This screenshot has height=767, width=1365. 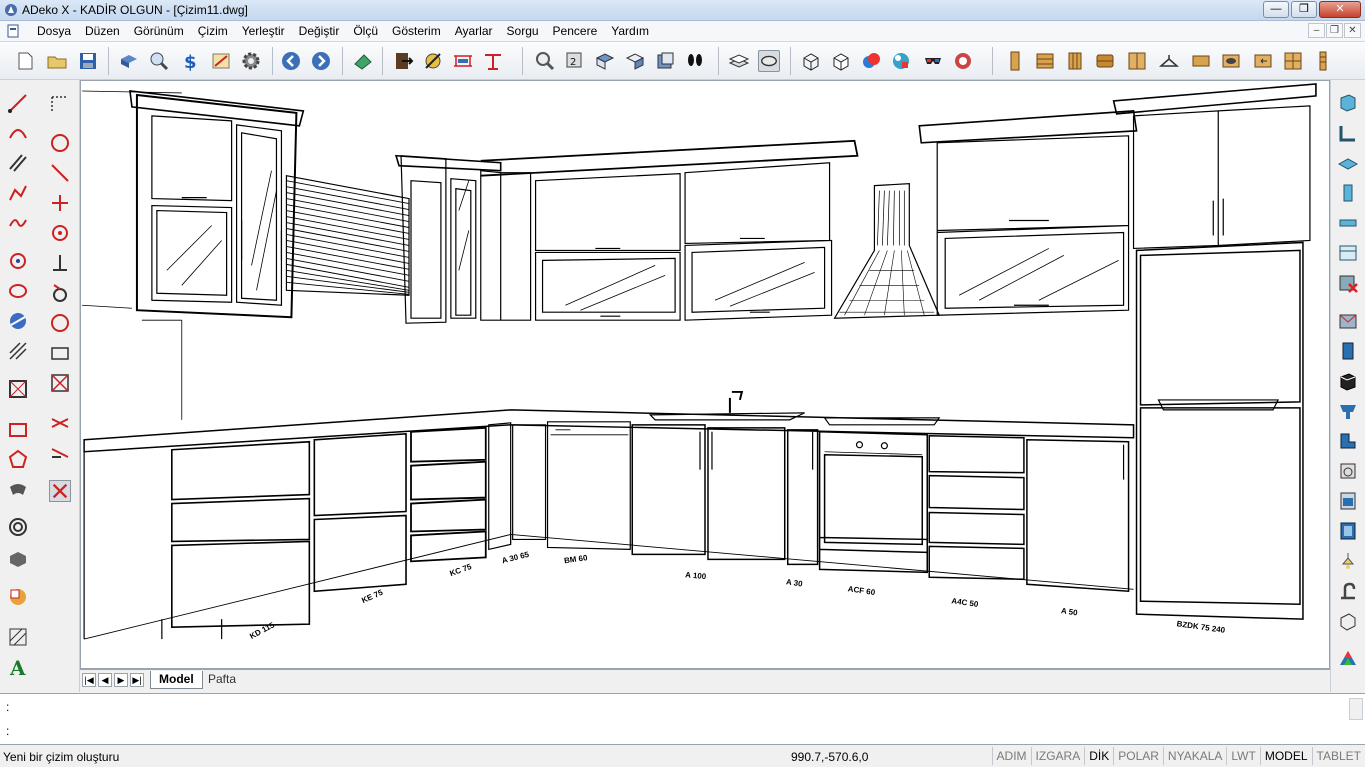 What do you see at coordinates (1348, 561) in the screenshot?
I see `lamp-icon` at bounding box center [1348, 561].